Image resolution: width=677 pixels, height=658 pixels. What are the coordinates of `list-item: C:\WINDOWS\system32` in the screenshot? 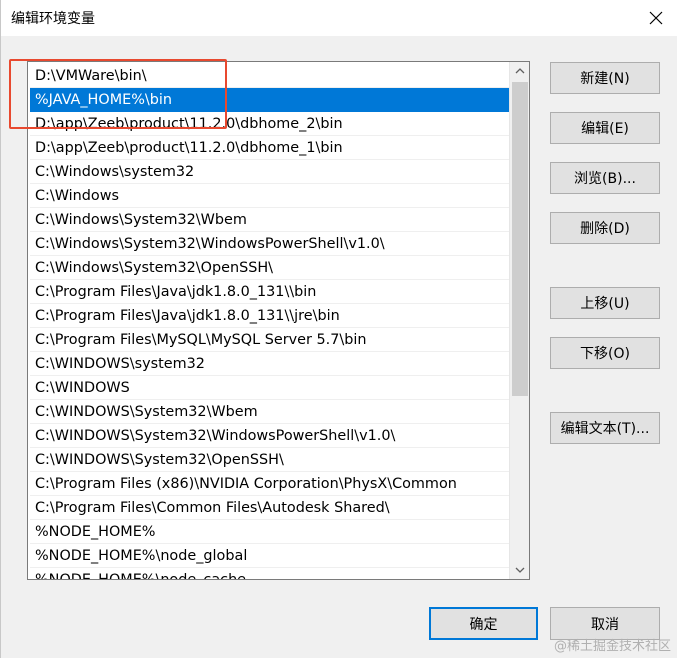 It's located at (269, 364).